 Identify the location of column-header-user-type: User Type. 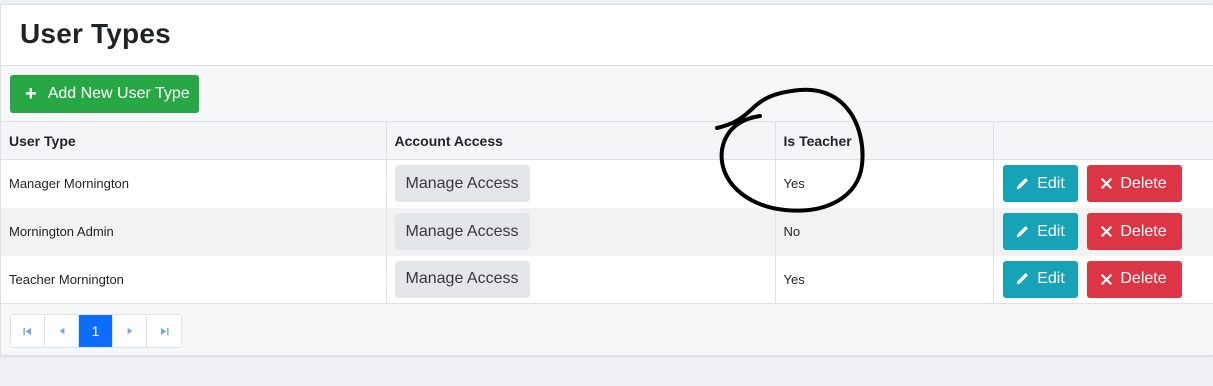
(194, 140).